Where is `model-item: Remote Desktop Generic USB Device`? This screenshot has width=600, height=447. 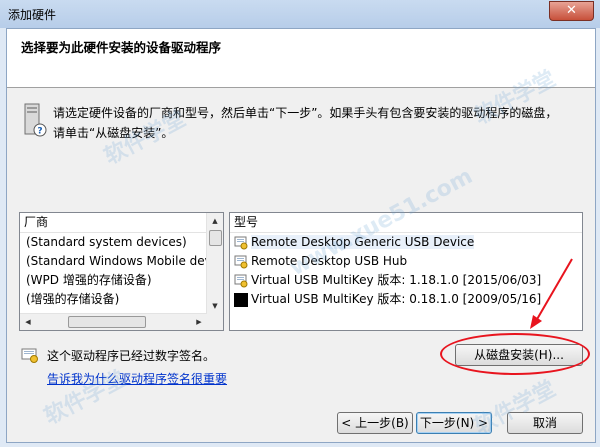
model-item: Remote Desktop Generic USB Device is located at coordinates (406, 242).